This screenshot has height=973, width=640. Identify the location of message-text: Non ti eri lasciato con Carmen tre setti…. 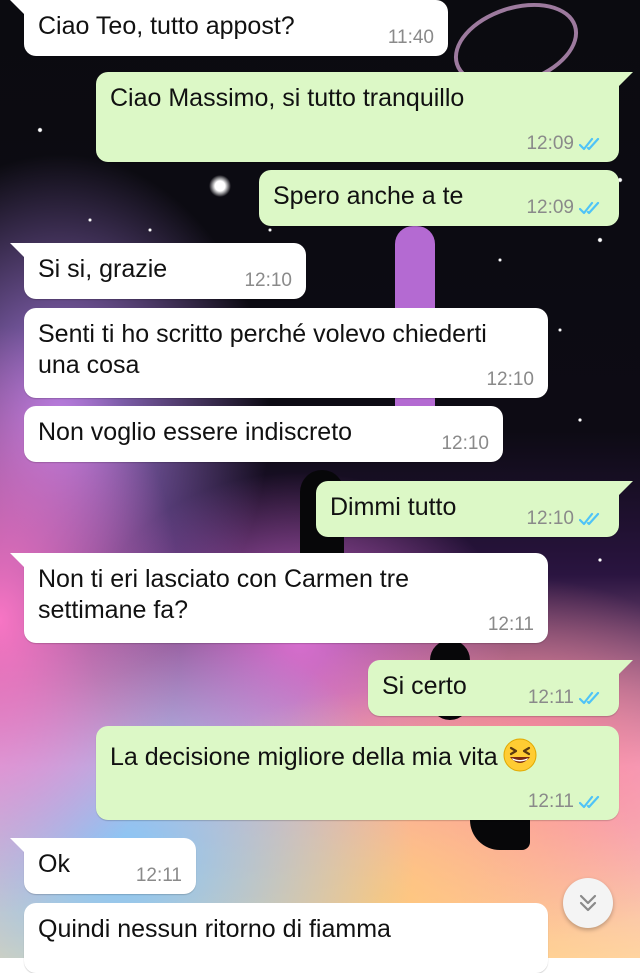
(227, 594).